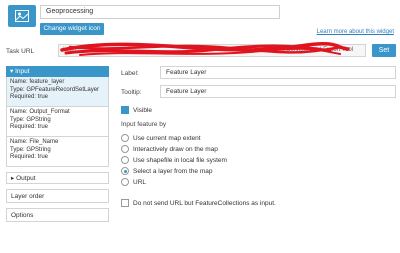 Image resolution: width=400 pixels, height=253 pixels. Describe the element at coordinates (57, 178) in the screenshot. I see `output-section-header: ▸ Output` at that location.